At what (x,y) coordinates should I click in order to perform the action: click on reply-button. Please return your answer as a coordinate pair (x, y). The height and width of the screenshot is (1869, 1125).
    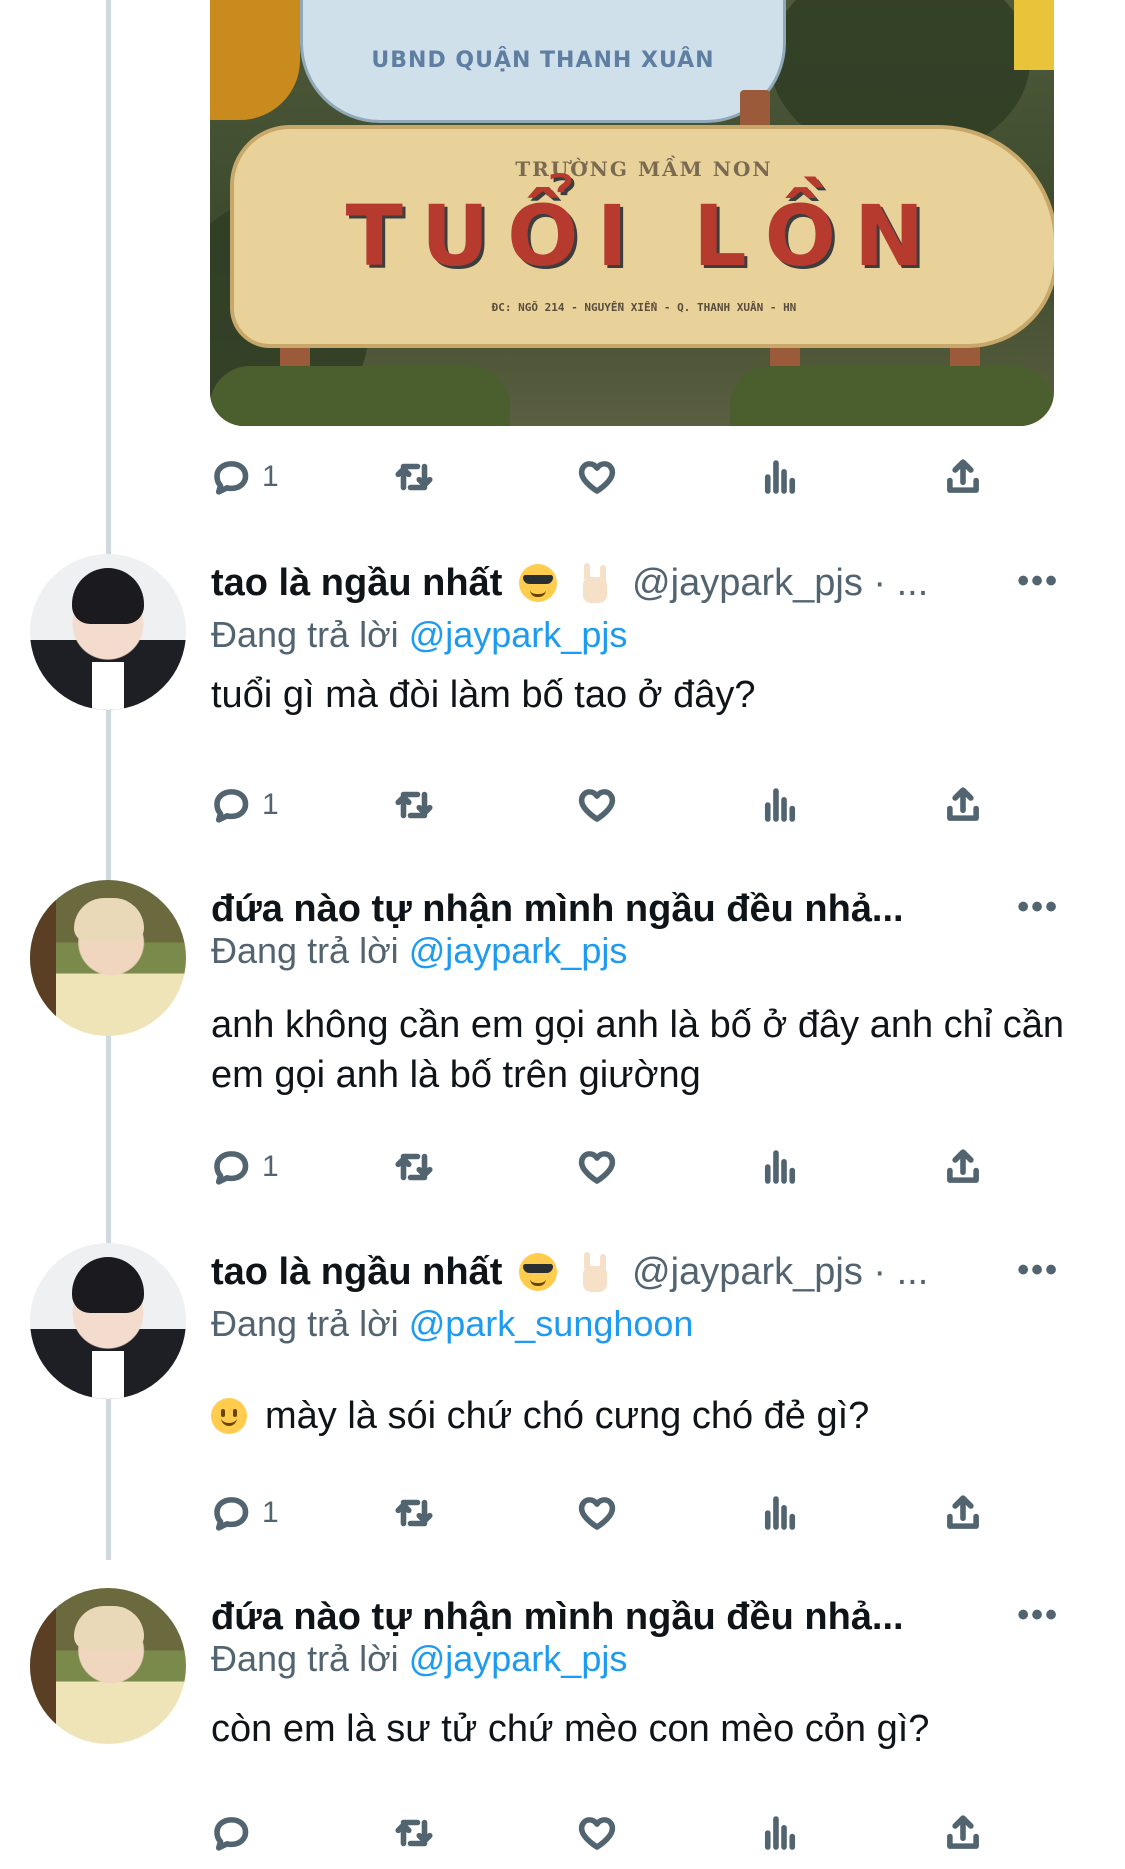
    Looking at the image, I should click on (236, 1833).